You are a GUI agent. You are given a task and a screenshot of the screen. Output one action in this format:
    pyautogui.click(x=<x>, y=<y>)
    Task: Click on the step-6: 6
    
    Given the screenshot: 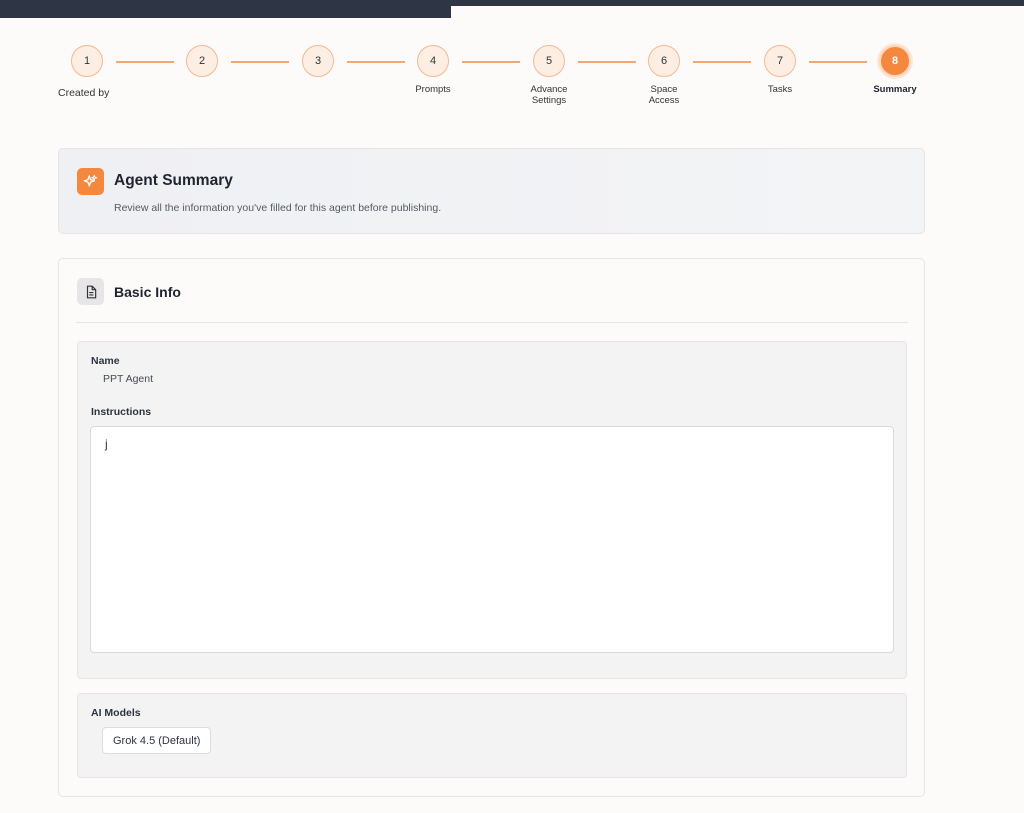 What is the action you would take?
    pyautogui.click(x=664, y=61)
    